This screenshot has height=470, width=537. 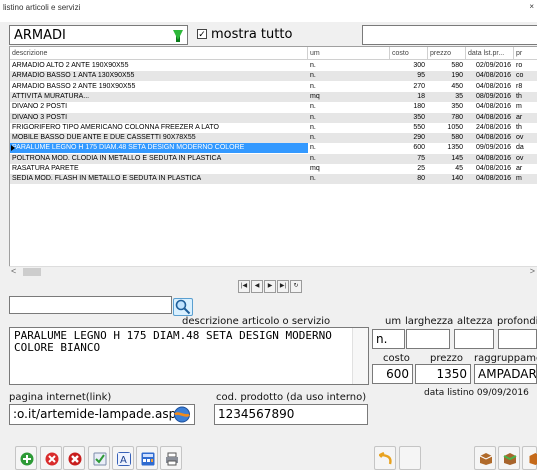 I want to click on col-header-pr: pr, so click(x=525, y=53).